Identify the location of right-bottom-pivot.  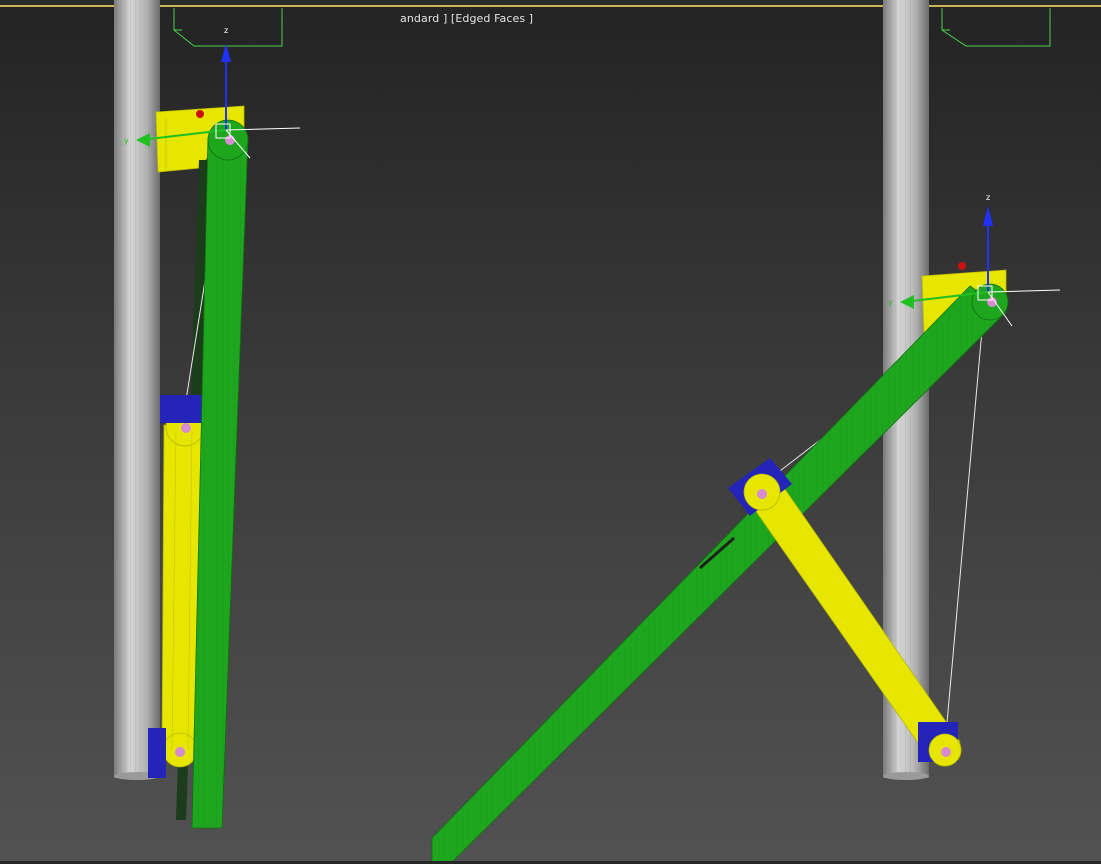
(946, 752).